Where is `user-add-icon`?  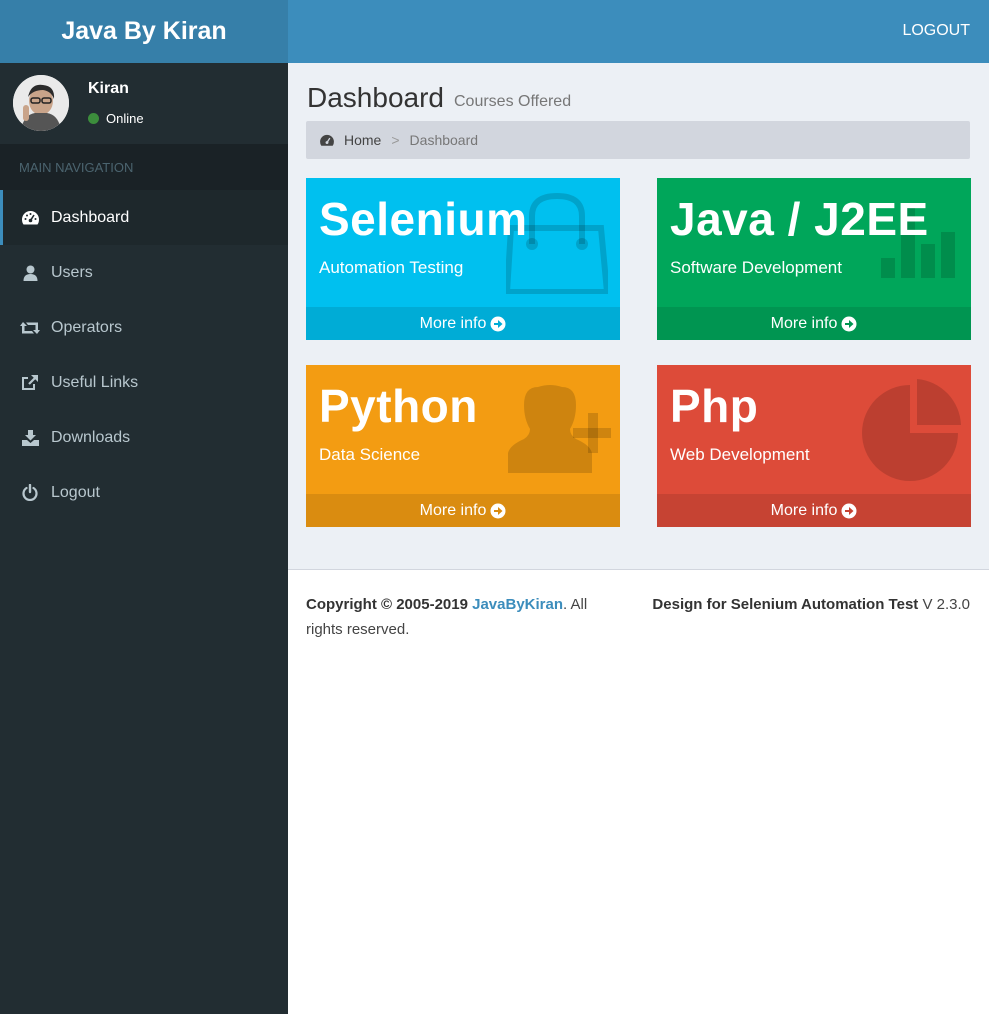 user-add-icon is located at coordinates (559, 431).